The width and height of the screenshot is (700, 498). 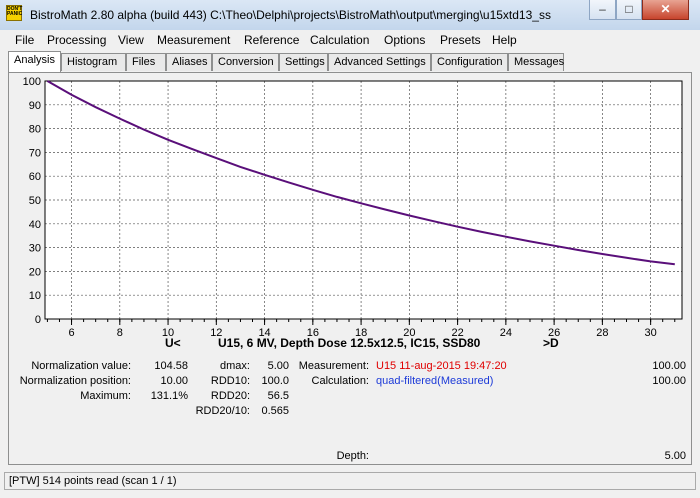 I want to click on y-tick-label: 30, so click(x=35, y=249).